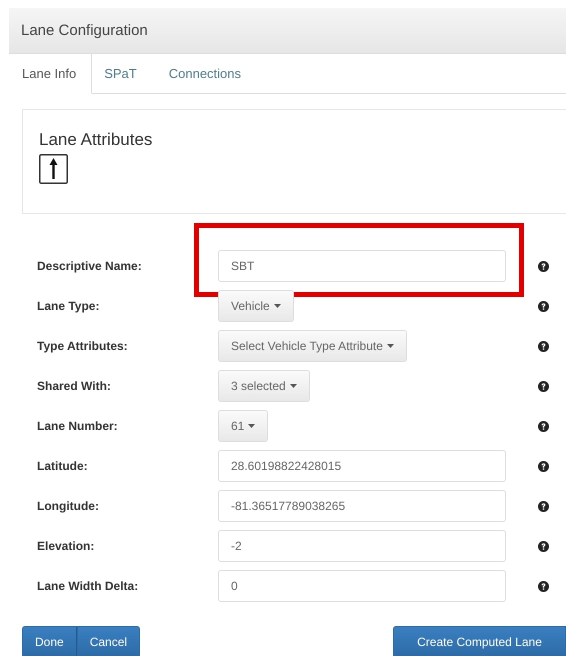 The height and width of the screenshot is (656, 566). Describe the element at coordinates (66, 546) in the screenshot. I see `field-label: Elevation:` at that location.